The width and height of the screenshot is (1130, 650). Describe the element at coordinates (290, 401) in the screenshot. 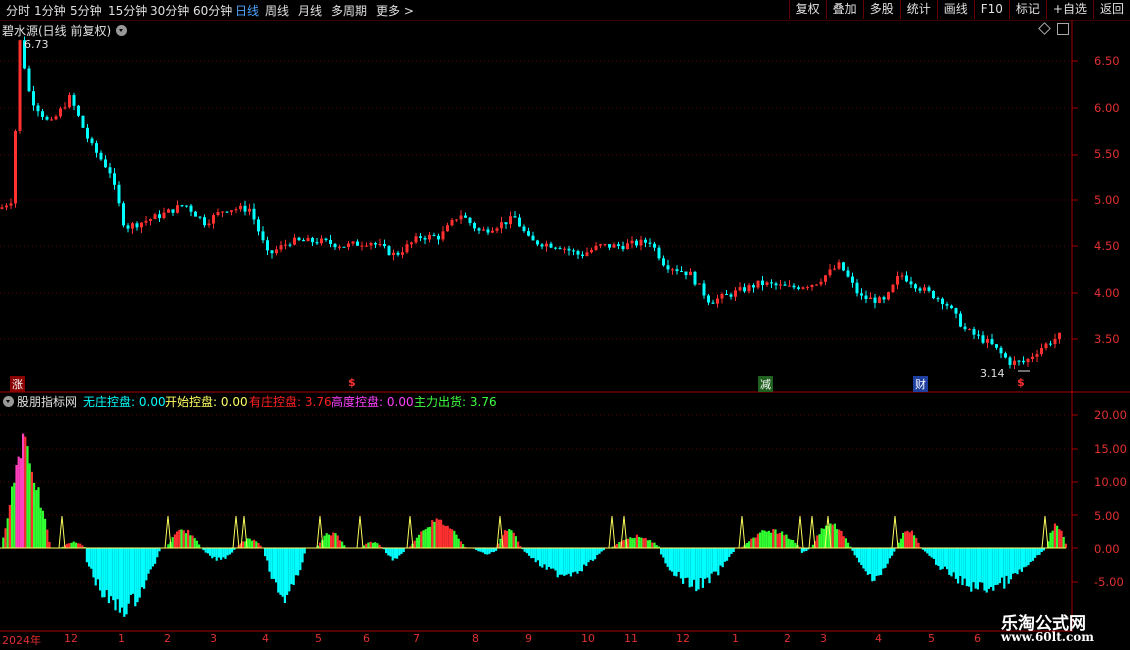

I see `indicator-item-has-control: 有庄控盘: 3.76` at that location.